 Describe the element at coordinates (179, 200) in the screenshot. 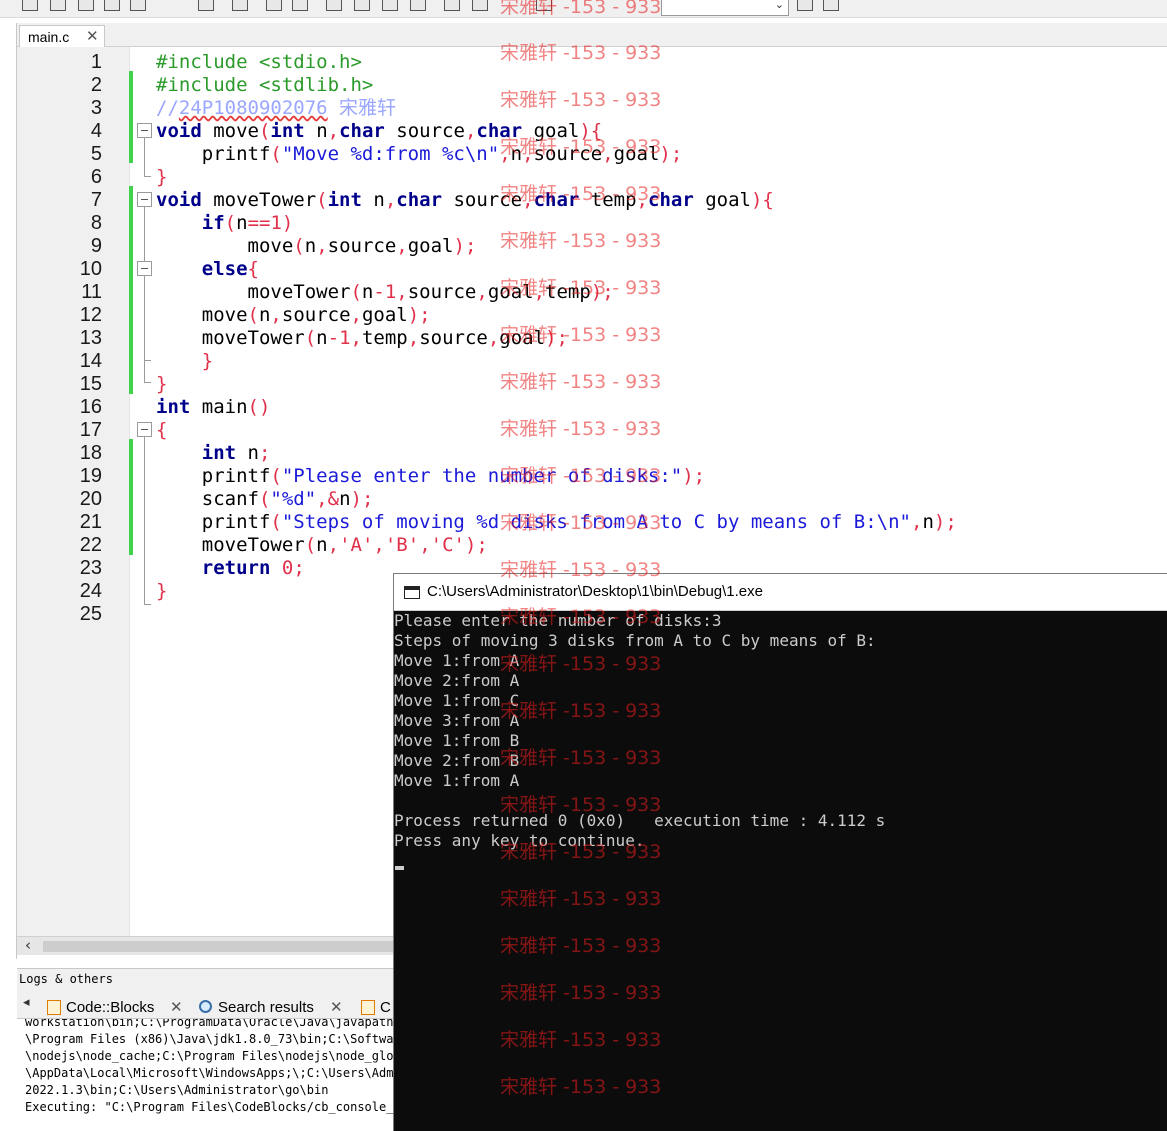

I see `code-token: void` at that location.